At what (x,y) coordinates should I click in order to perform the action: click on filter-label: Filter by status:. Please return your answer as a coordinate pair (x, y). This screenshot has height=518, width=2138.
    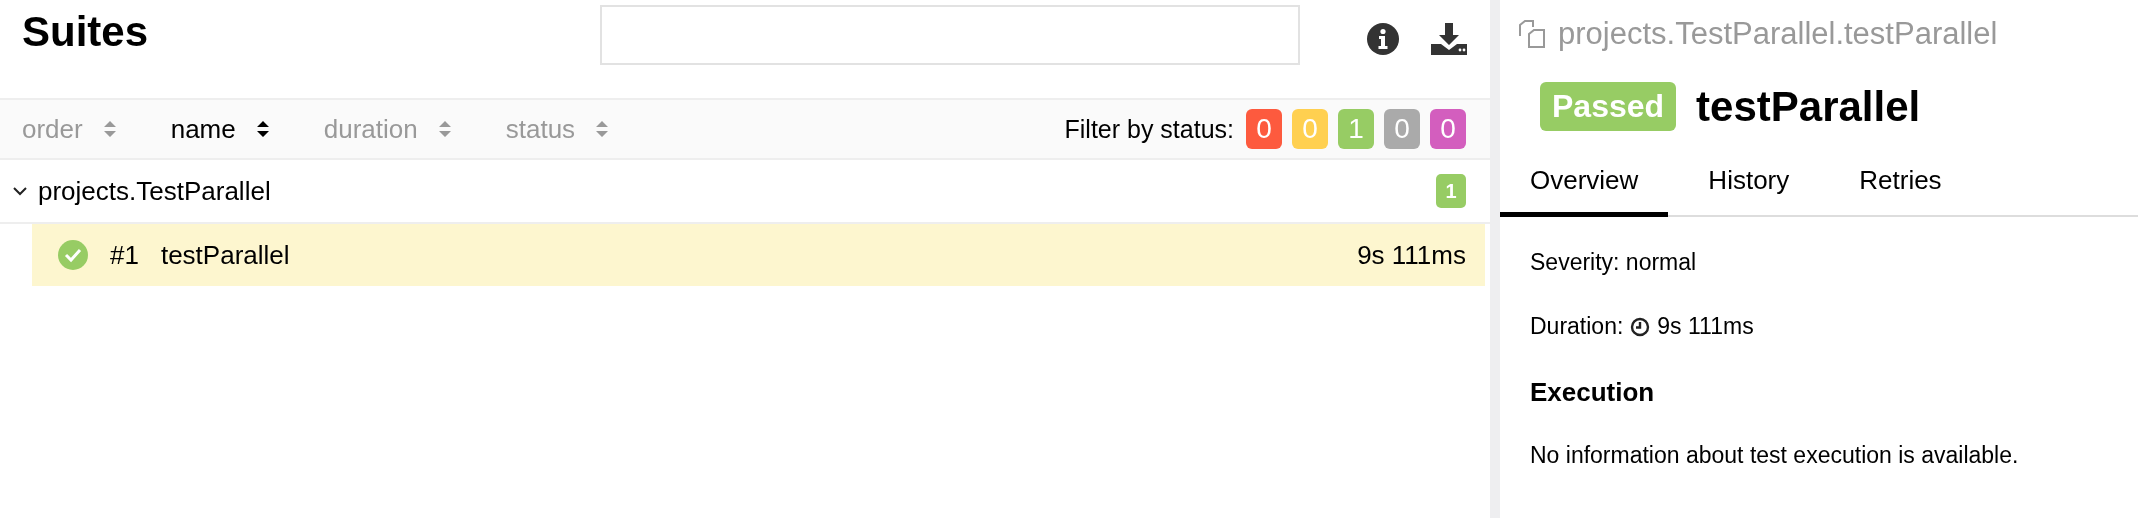
    Looking at the image, I should click on (1149, 129).